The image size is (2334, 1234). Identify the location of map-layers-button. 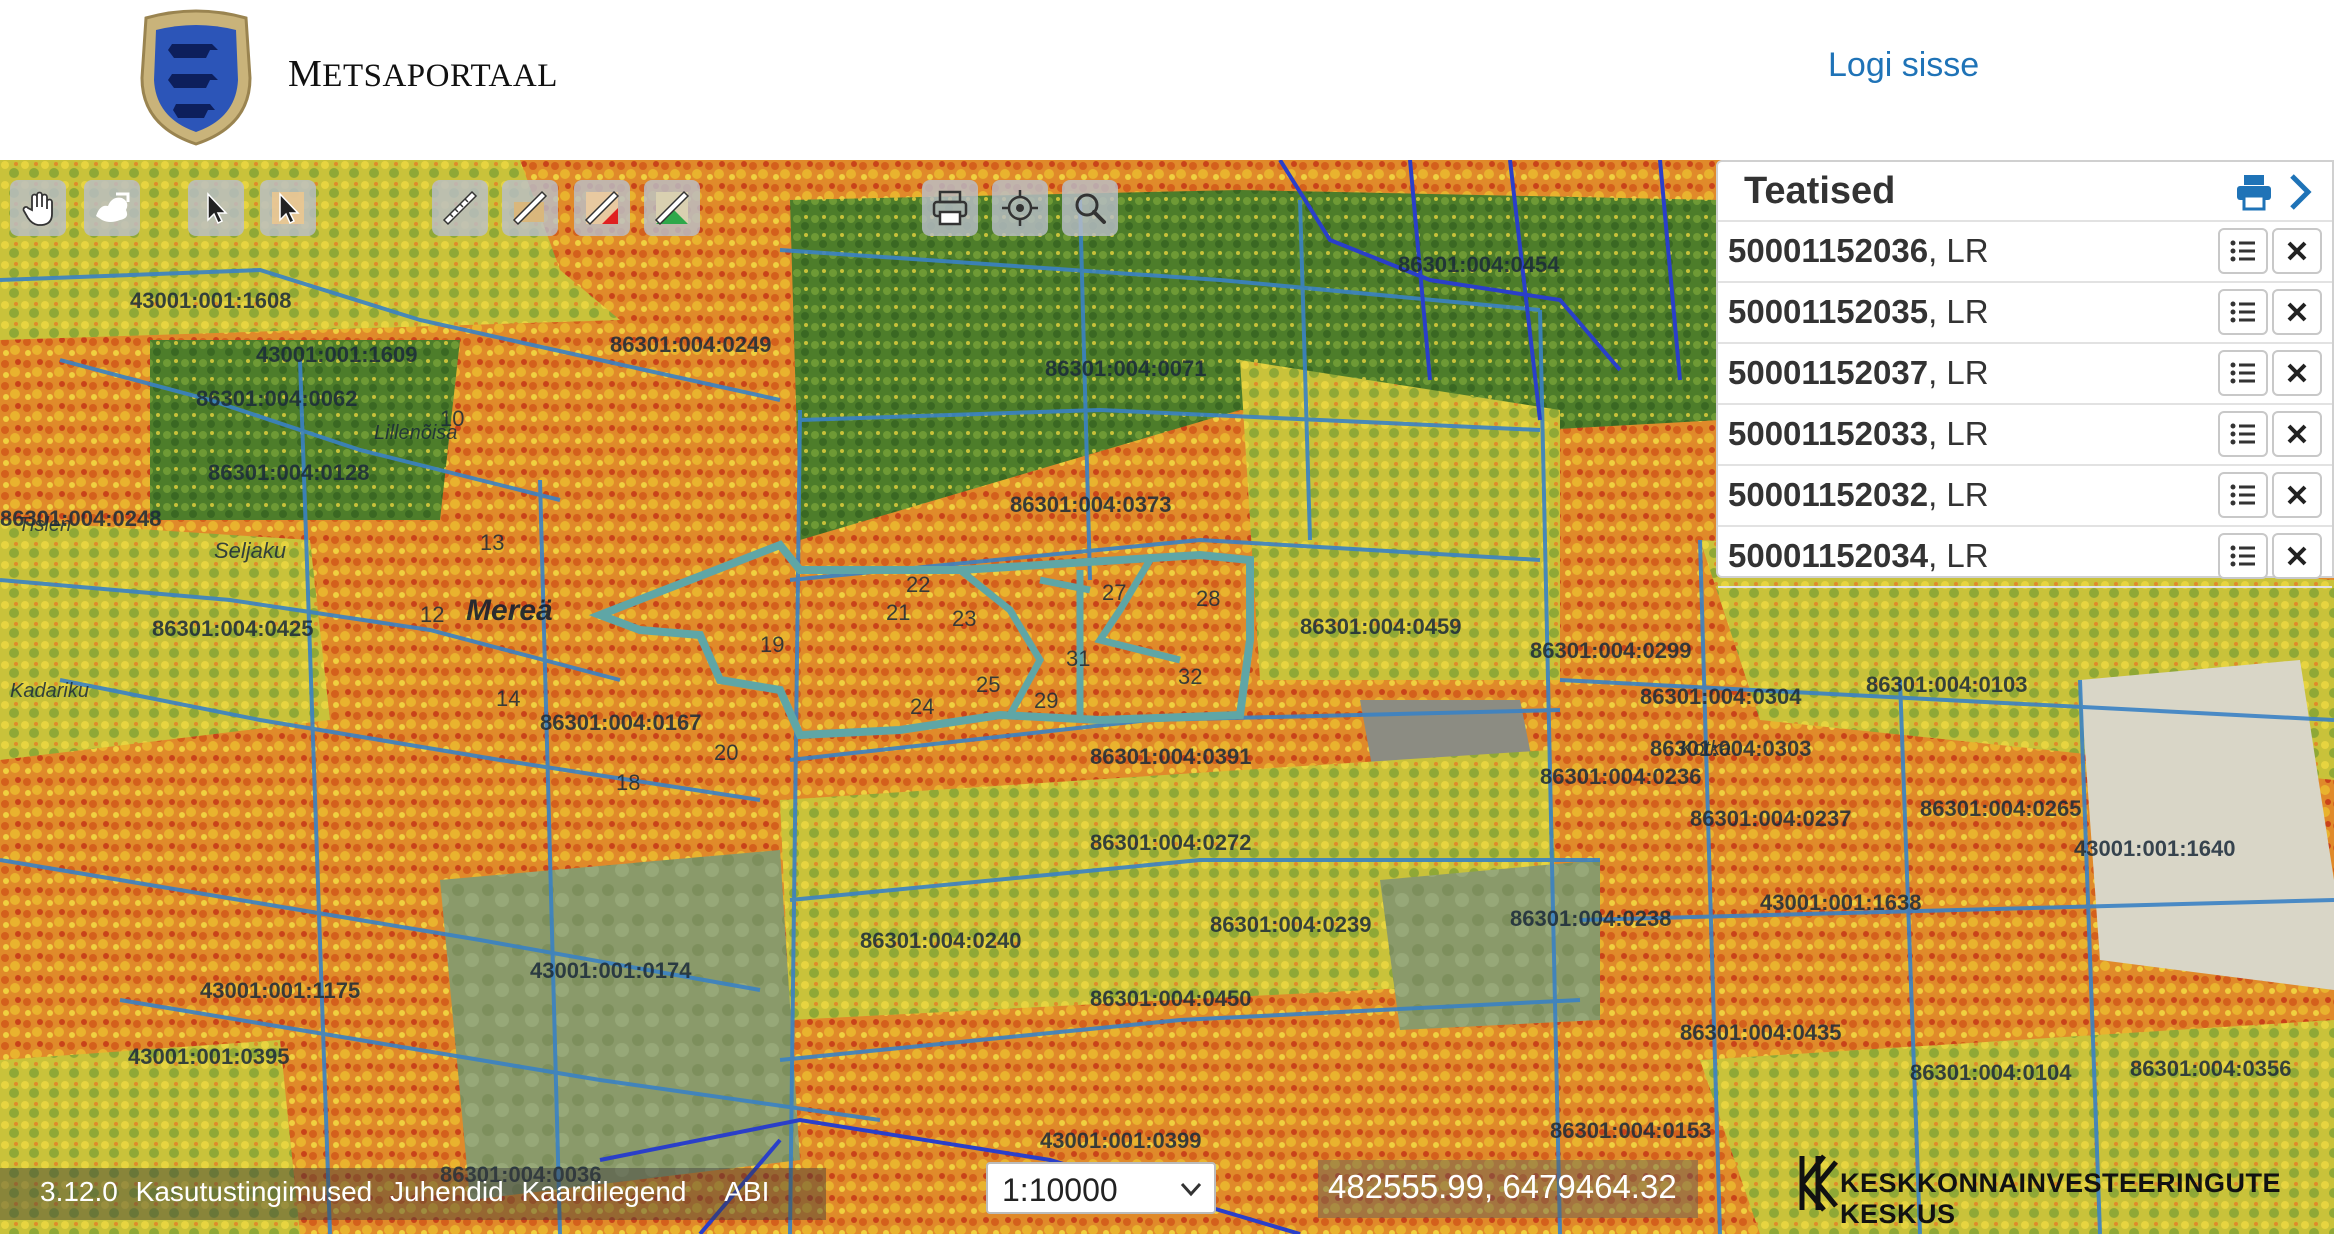
(112, 208).